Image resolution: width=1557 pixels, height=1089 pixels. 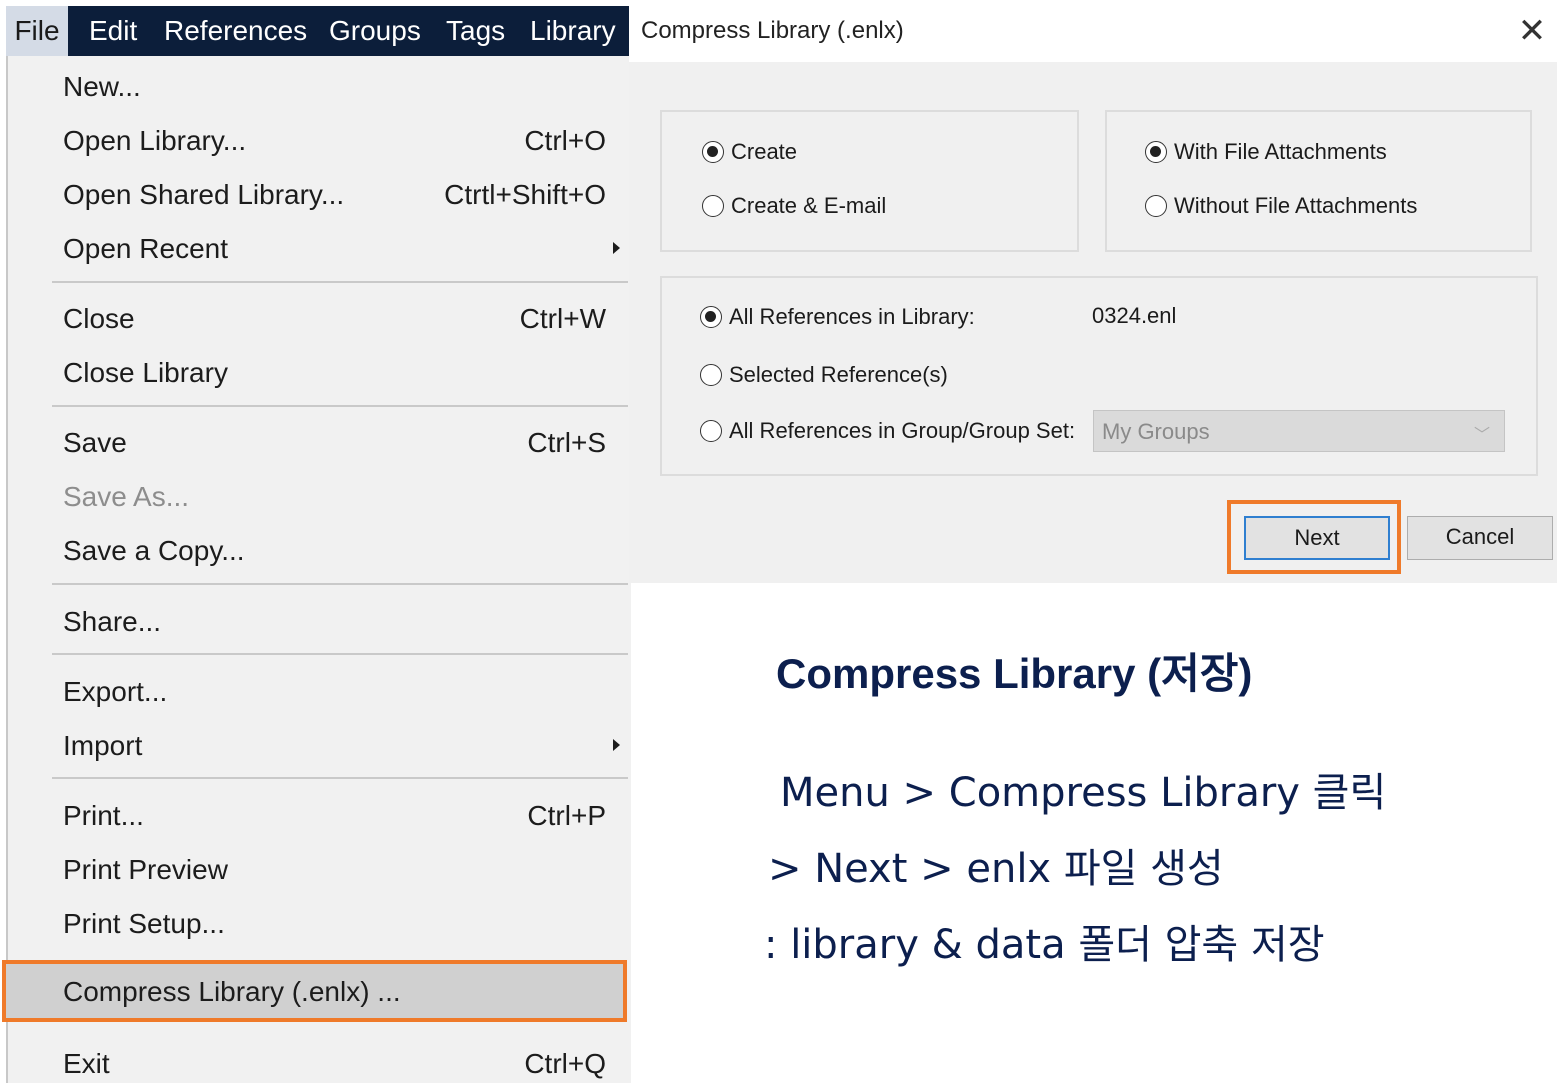 What do you see at coordinates (145, 869) in the screenshot?
I see `menu-item-label: Print Preview` at bounding box center [145, 869].